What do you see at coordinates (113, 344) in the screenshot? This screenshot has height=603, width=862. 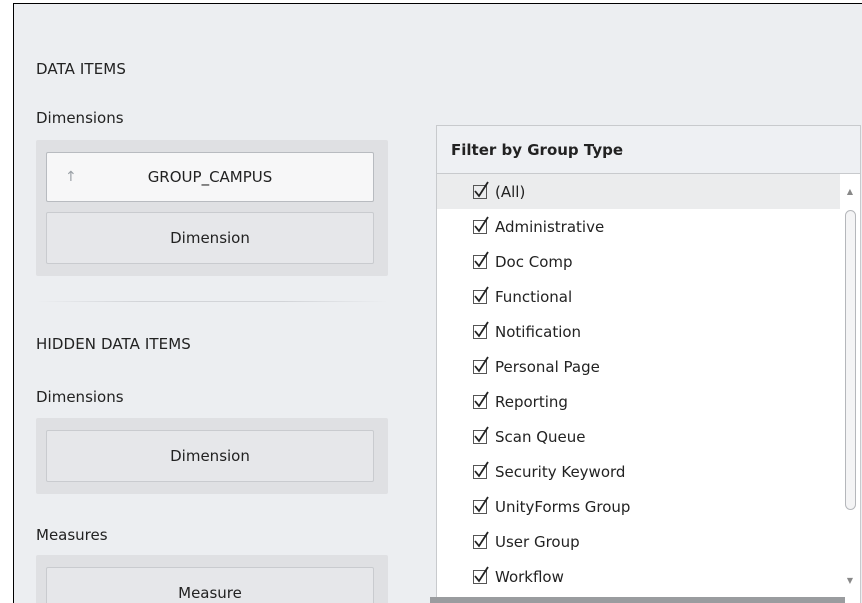 I see `hidden-data-items-heading: HIDDEN DATA ITEMS` at bounding box center [113, 344].